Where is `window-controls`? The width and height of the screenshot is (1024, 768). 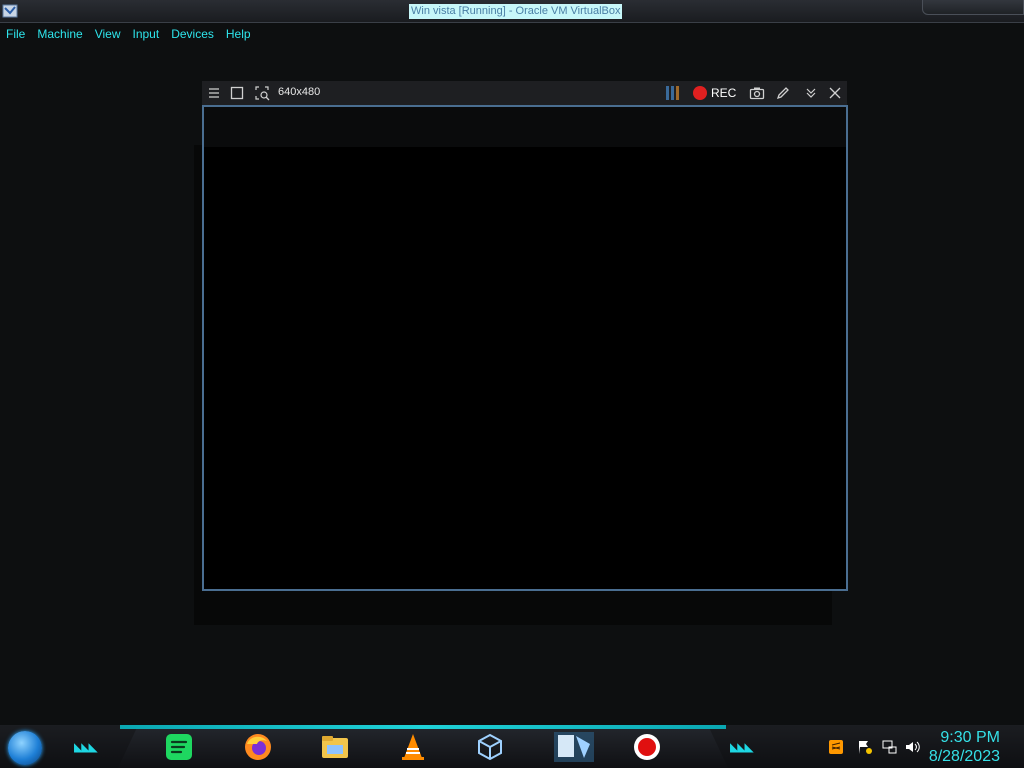 window-controls is located at coordinates (973, 7).